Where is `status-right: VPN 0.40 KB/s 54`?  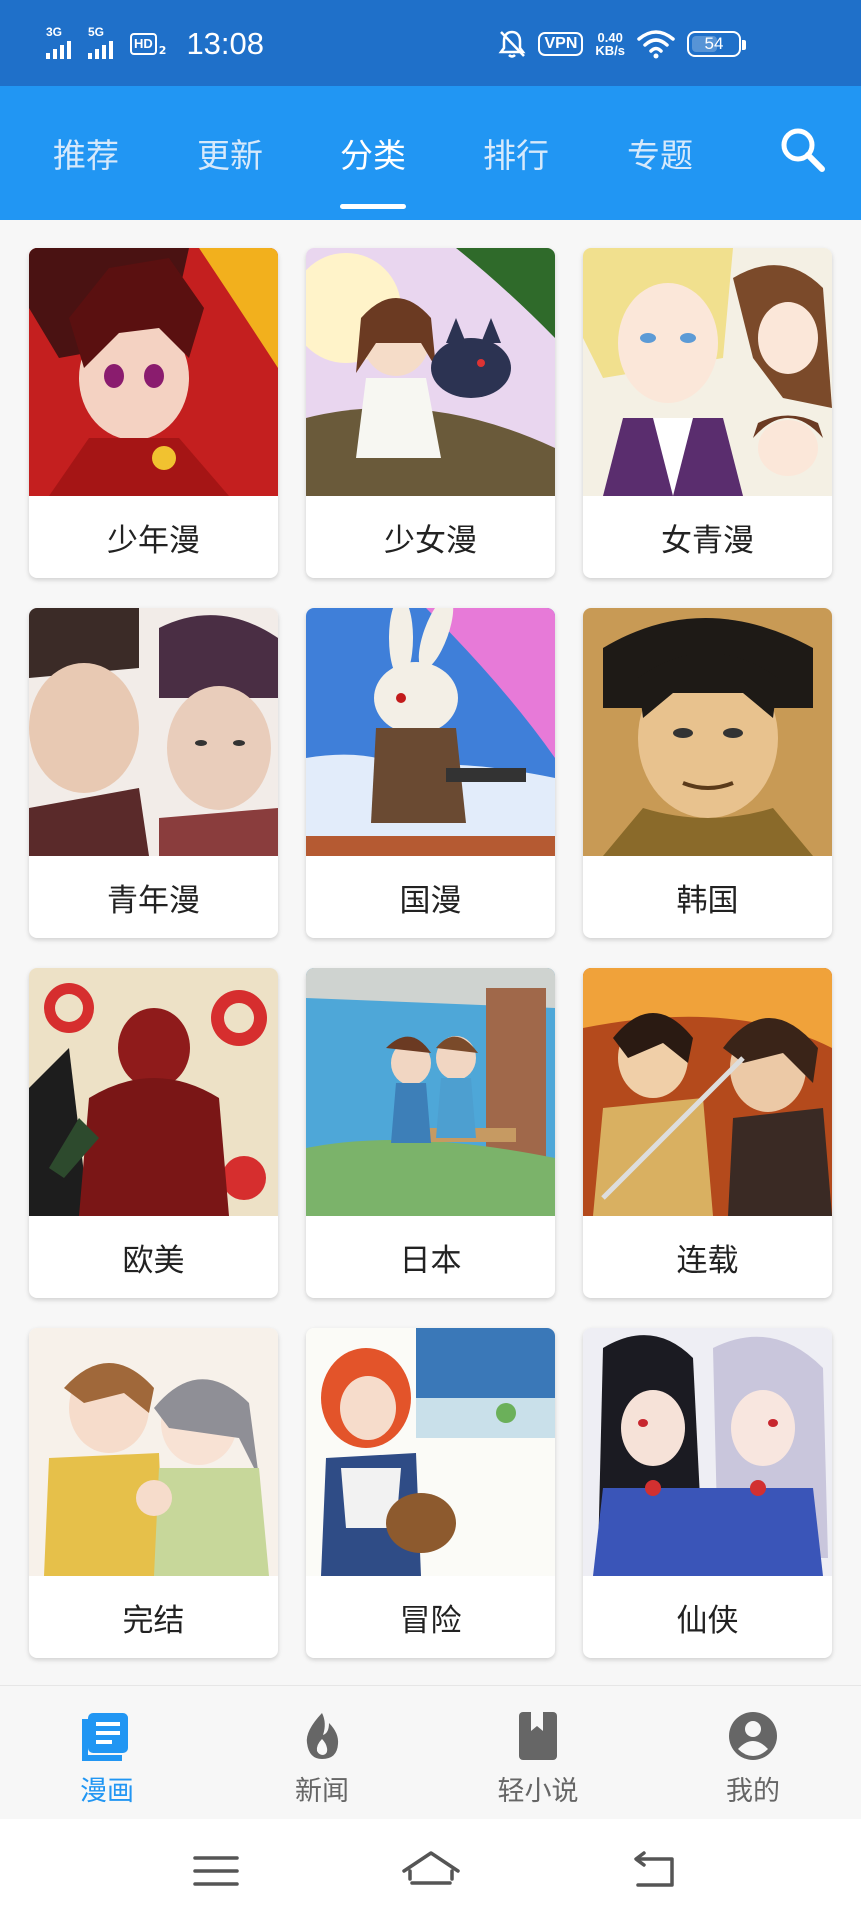
status-right: VPN 0.40 KB/s 54 is located at coordinates (622, 44).